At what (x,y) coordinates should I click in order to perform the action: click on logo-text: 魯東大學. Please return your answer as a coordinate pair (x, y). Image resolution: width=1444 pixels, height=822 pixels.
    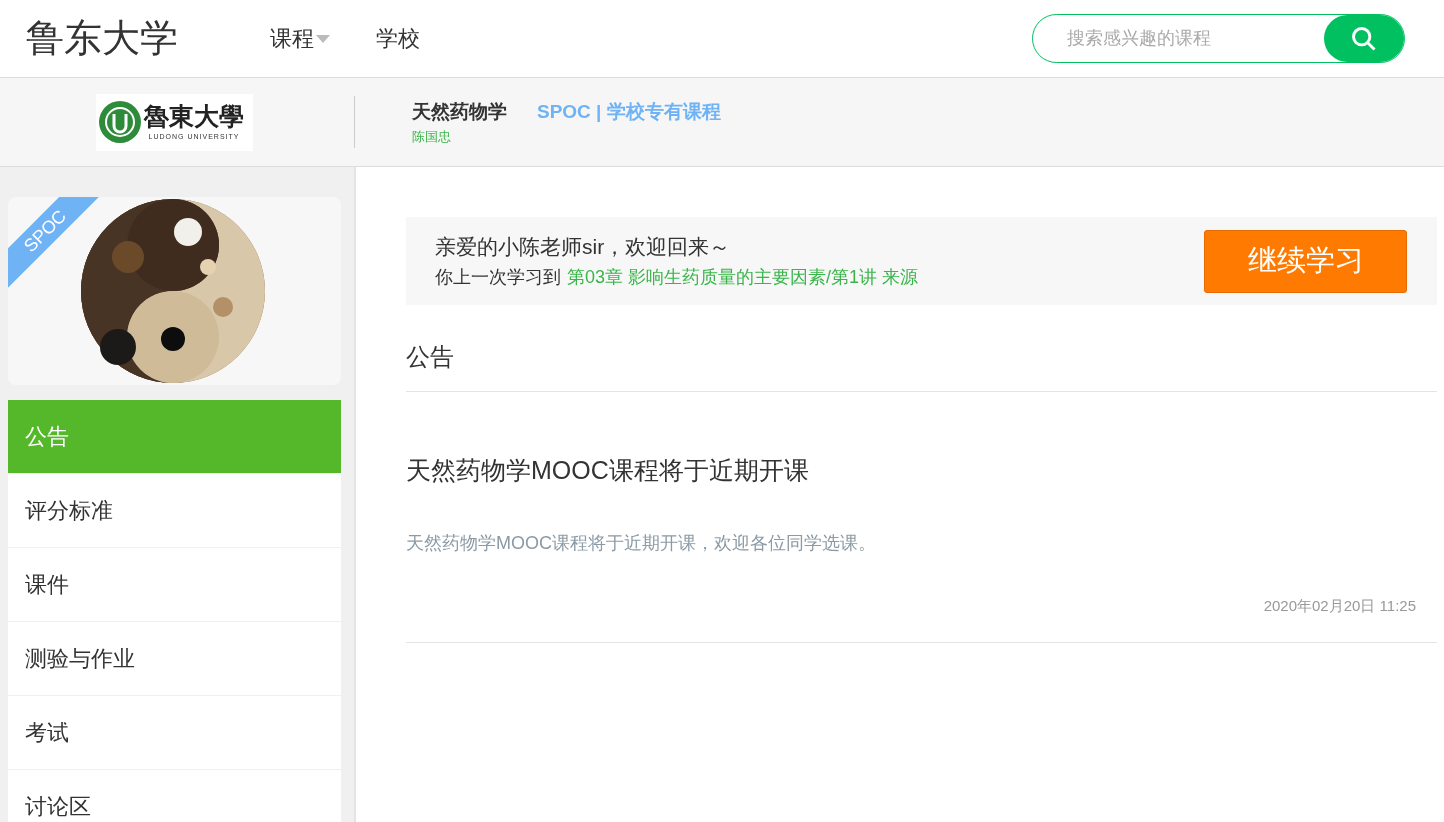
    Looking at the image, I should click on (194, 116).